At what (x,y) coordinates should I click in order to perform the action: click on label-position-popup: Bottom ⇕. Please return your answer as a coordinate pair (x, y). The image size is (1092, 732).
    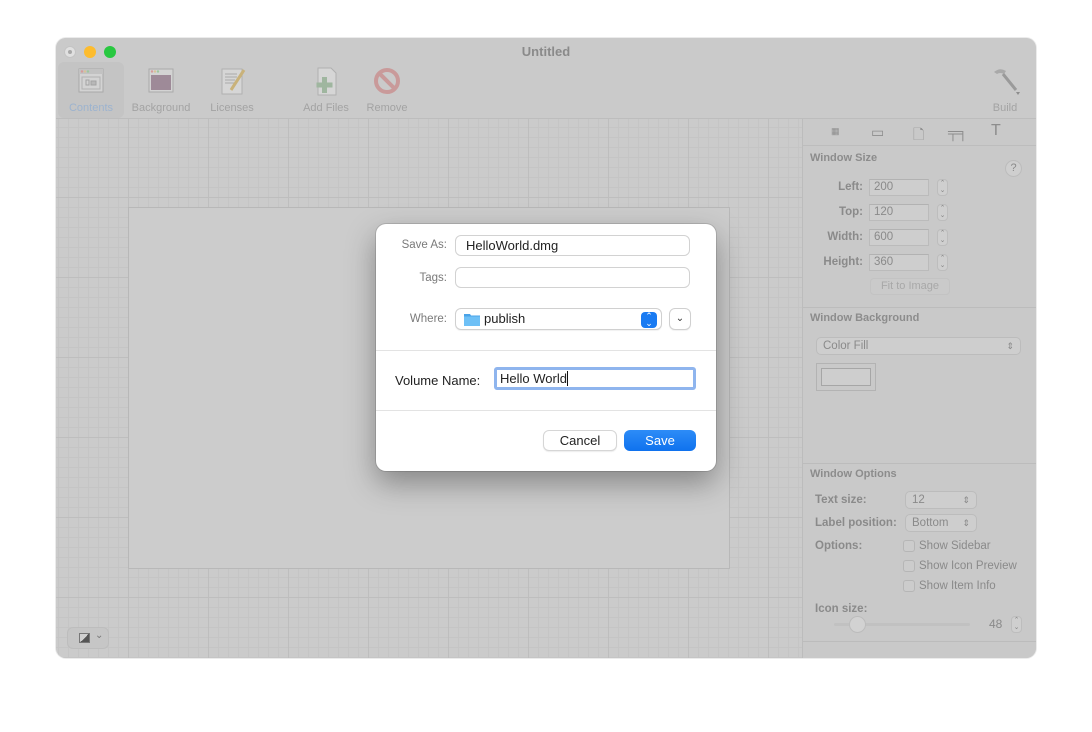
    Looking at the image, I should click on (941, 523).